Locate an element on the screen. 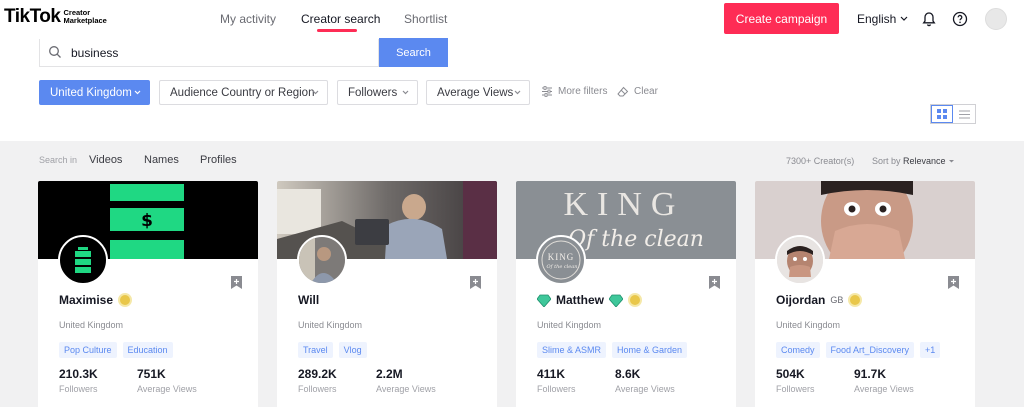 The width and height of the screenshot is (1024, 407). logo-wordmark: TikTok is located at coordinates (32, 16).